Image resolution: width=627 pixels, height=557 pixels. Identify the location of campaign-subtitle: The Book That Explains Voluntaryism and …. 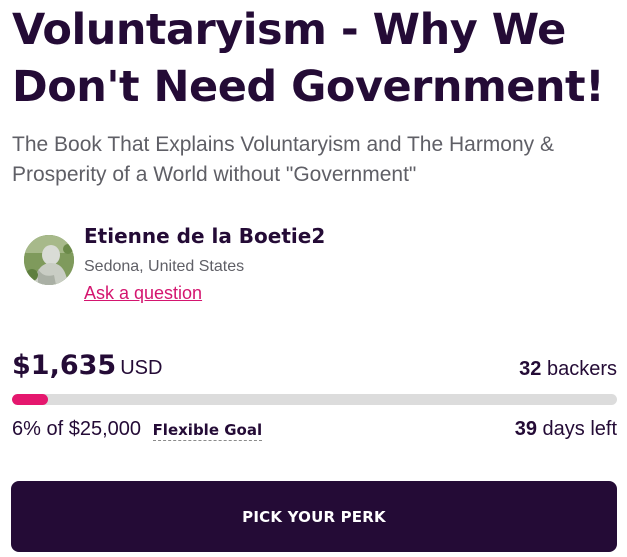
(283, 159).